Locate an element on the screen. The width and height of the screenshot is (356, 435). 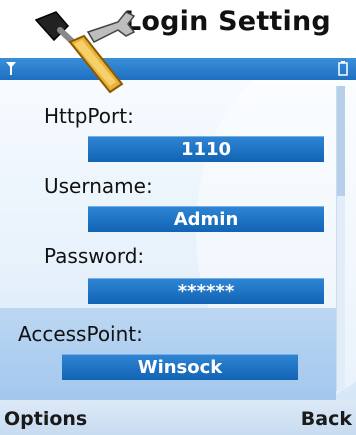
app-title: Login Setting is located at coordinates (227, 21).